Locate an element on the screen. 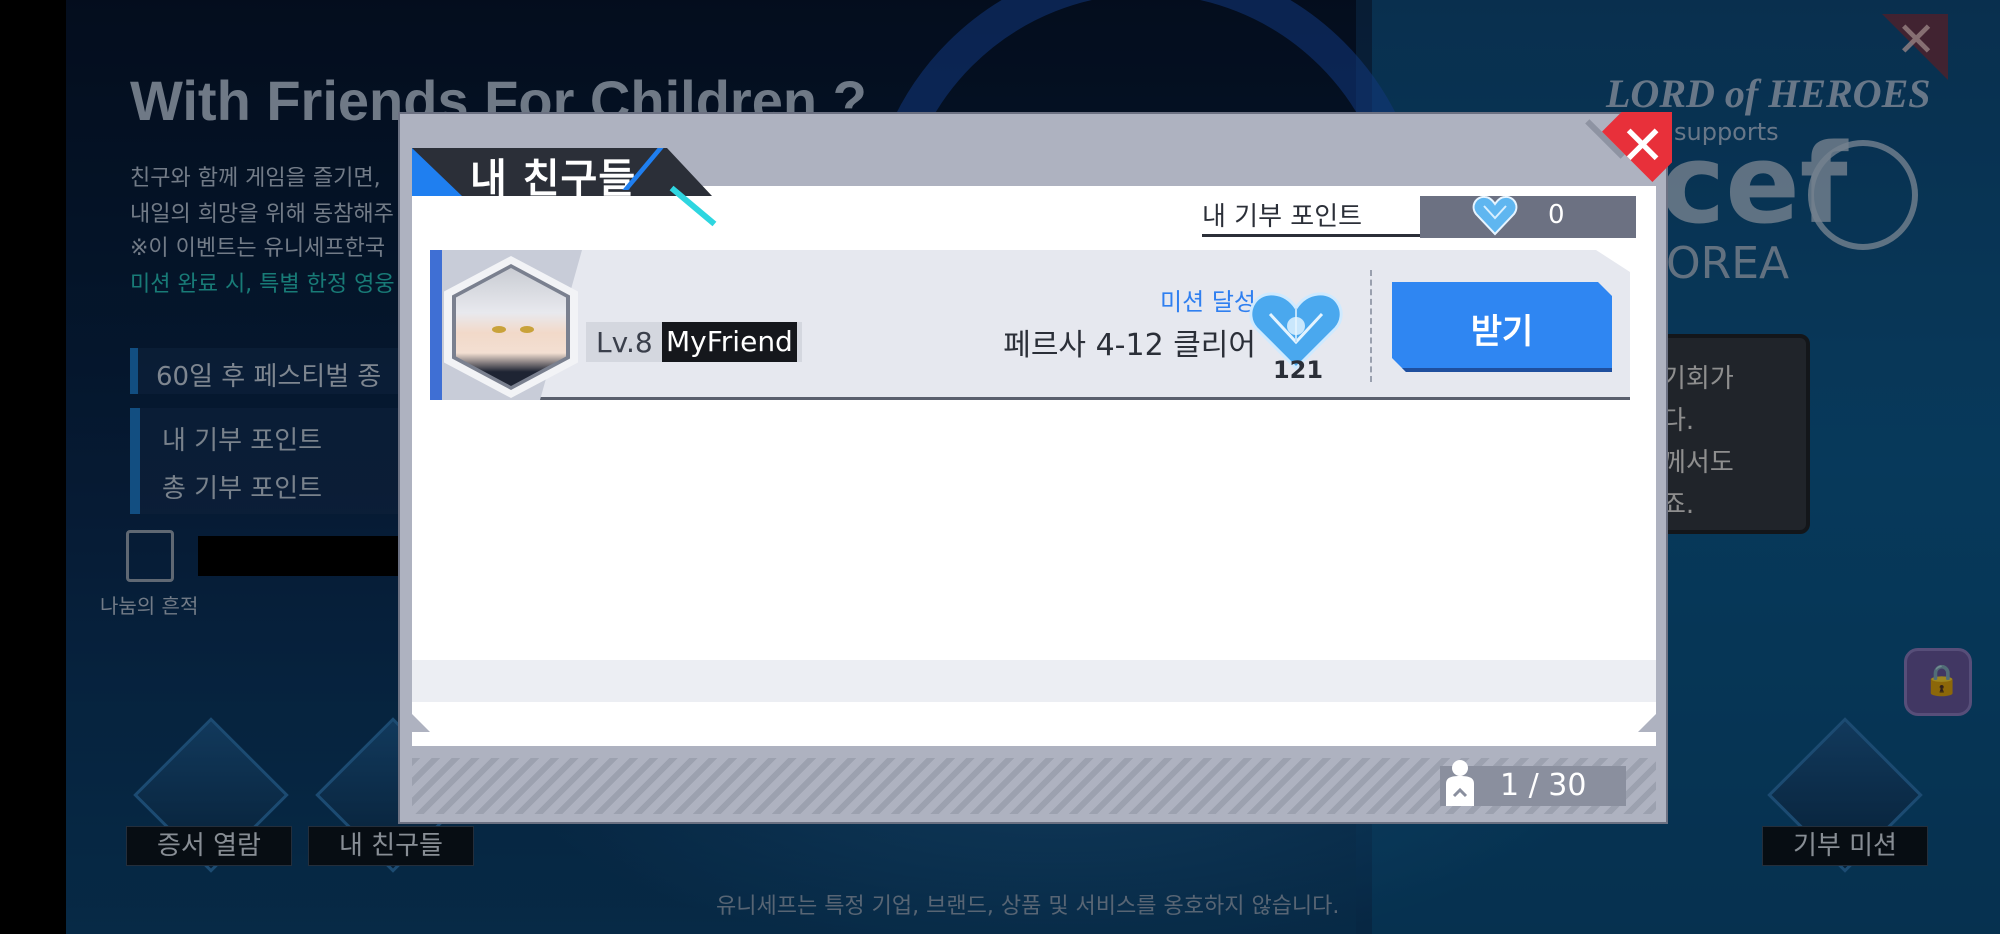  card-divider is located at coordinates (1371, 326).